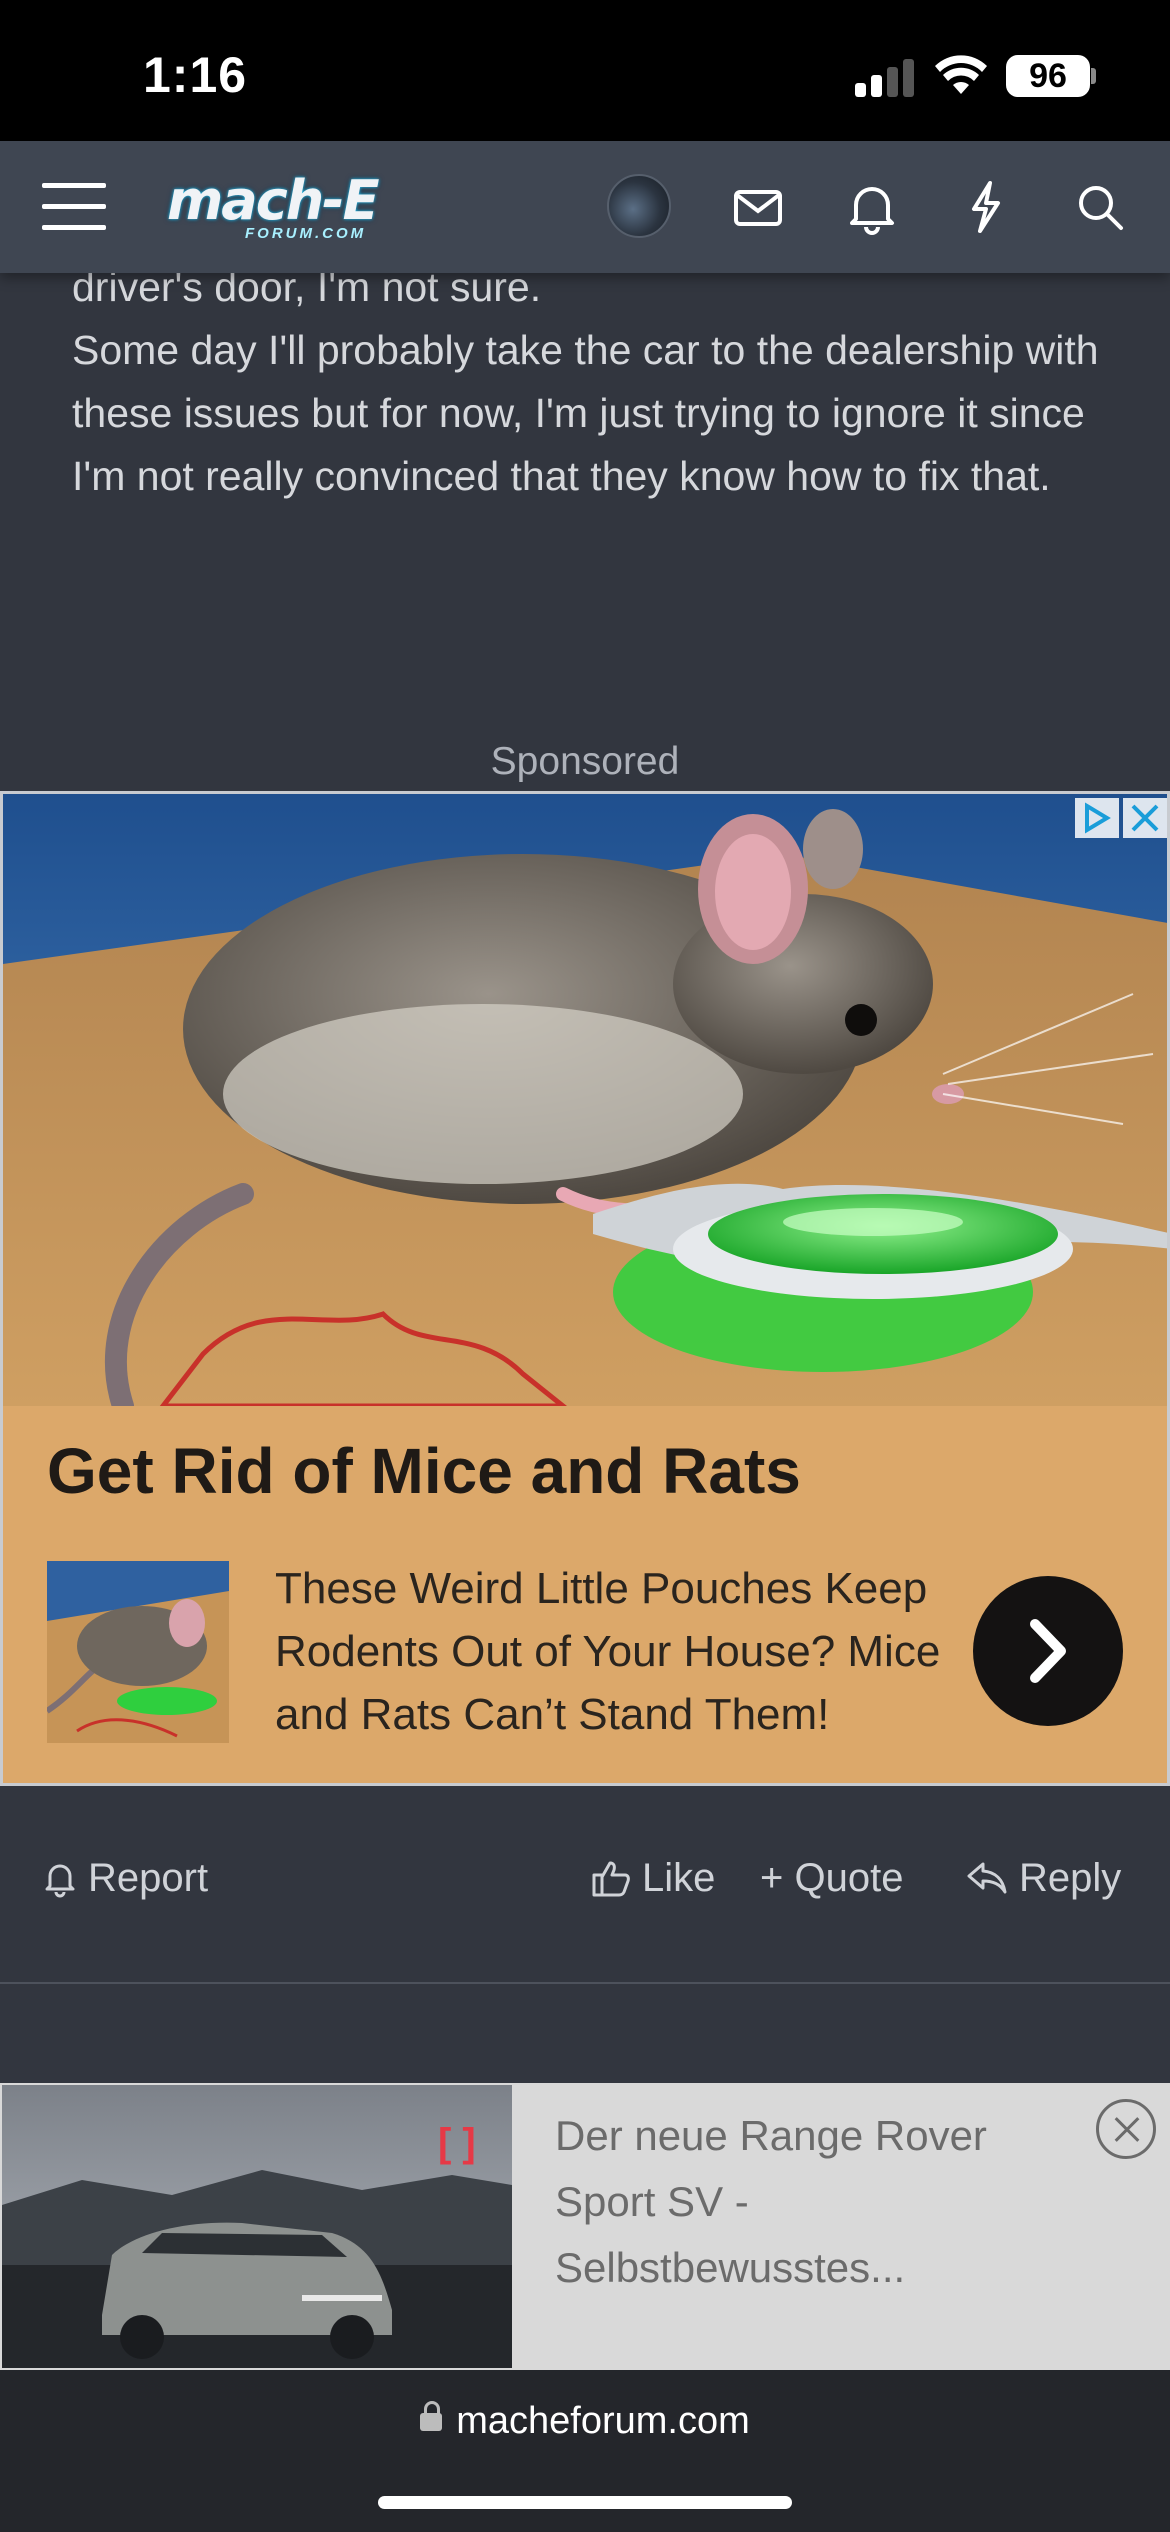 This screenshot has width=1170, height=2532. What do you see at coordinates (639, 206) in the screenshot?
I see `avatar` at bounding box center [639, 206].